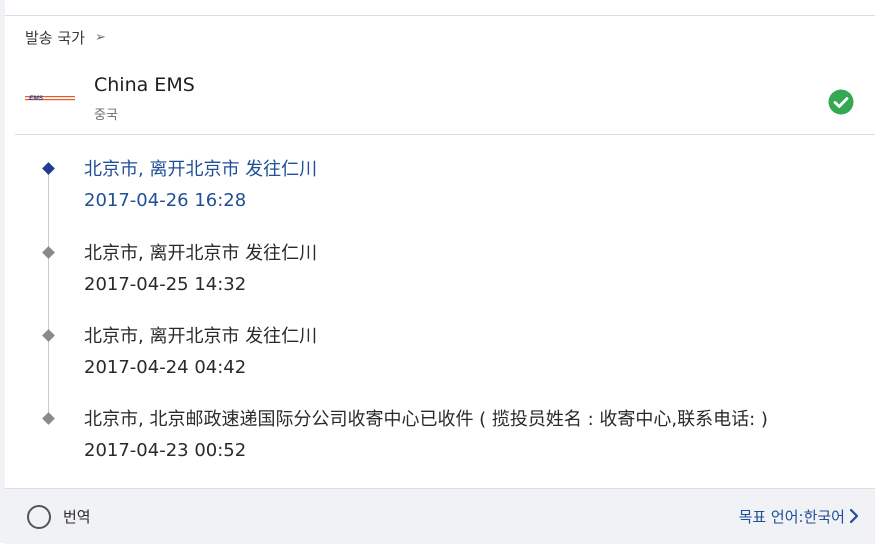 Image resolution: width=875 pixels, height=544 pixels. Describe the element at coordinates (55, 38) in the screenshot. I see `origin-country-label: 발송 국가` at that location.